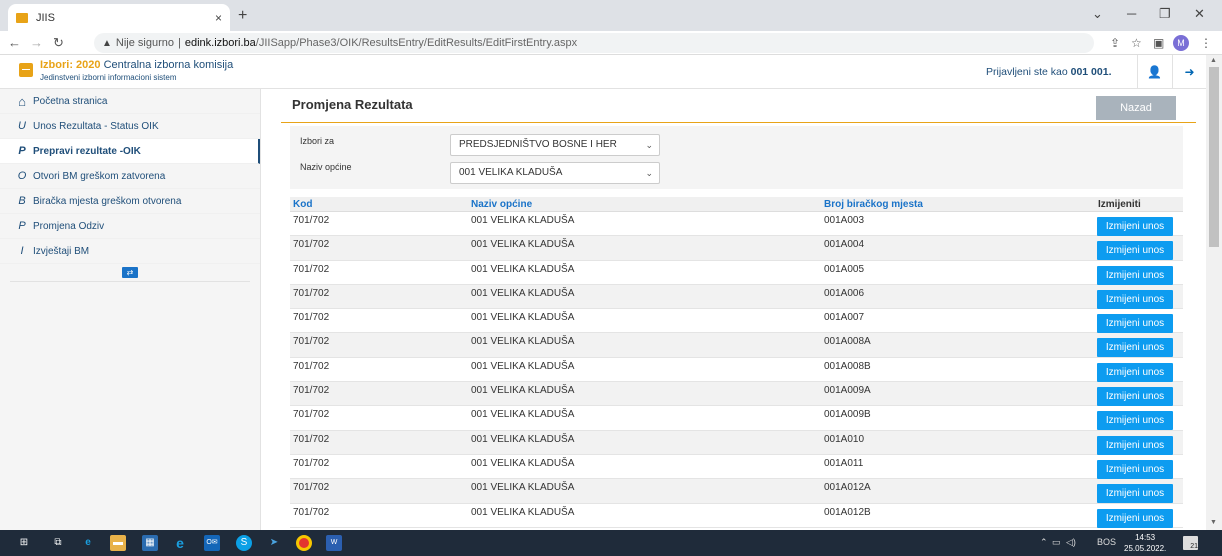 The width and height of the screenshot is (1222, 556). What do you see at coordinates (1165, 14) in the screenshot?
I see `maximize-icon: ❐` at bounding box center [1165, 14].